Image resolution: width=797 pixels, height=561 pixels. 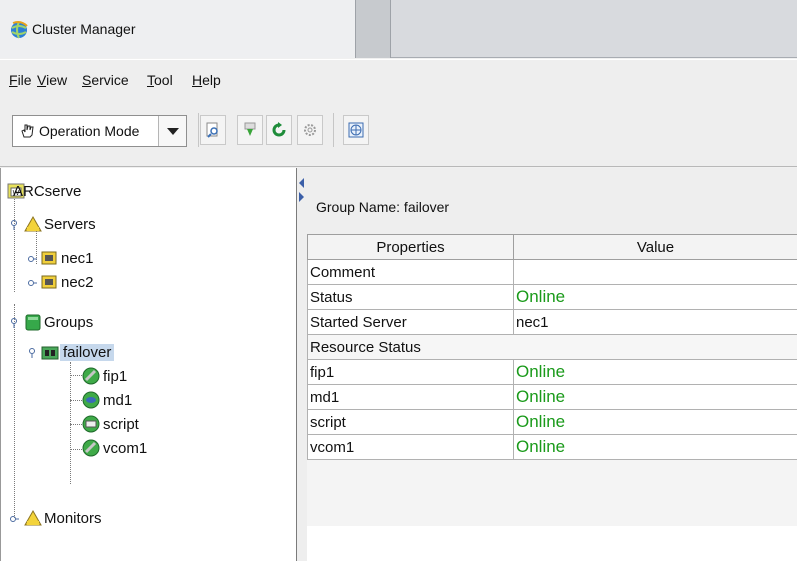 What do you see at coordinates (109, 519) in the screenshot?
I see `tree-node-monitors: Monitors` at bounding box center [109, 519].